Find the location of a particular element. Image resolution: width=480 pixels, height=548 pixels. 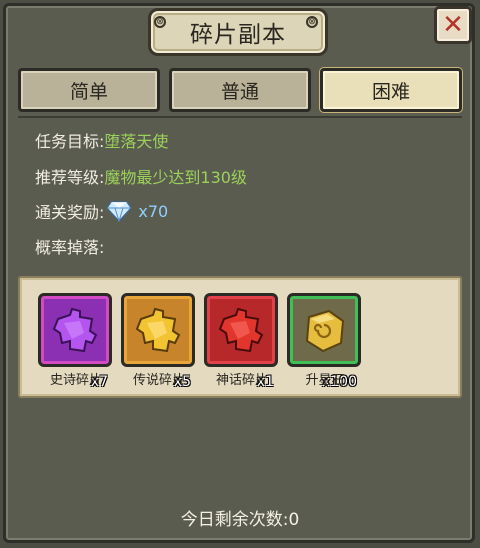

tab-normal: 普通 is located at coordinates (240, 90).